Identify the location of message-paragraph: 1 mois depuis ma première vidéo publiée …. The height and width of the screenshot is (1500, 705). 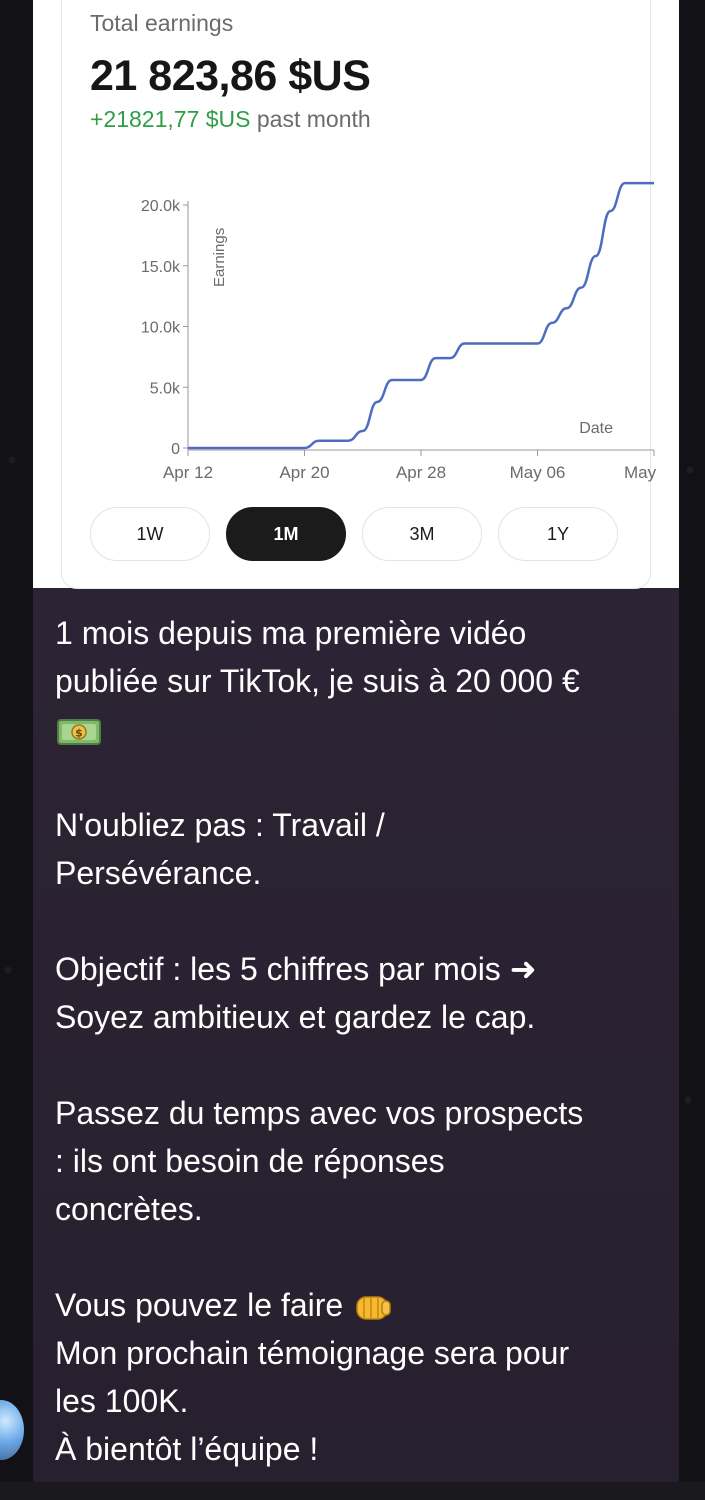
(360, 681).